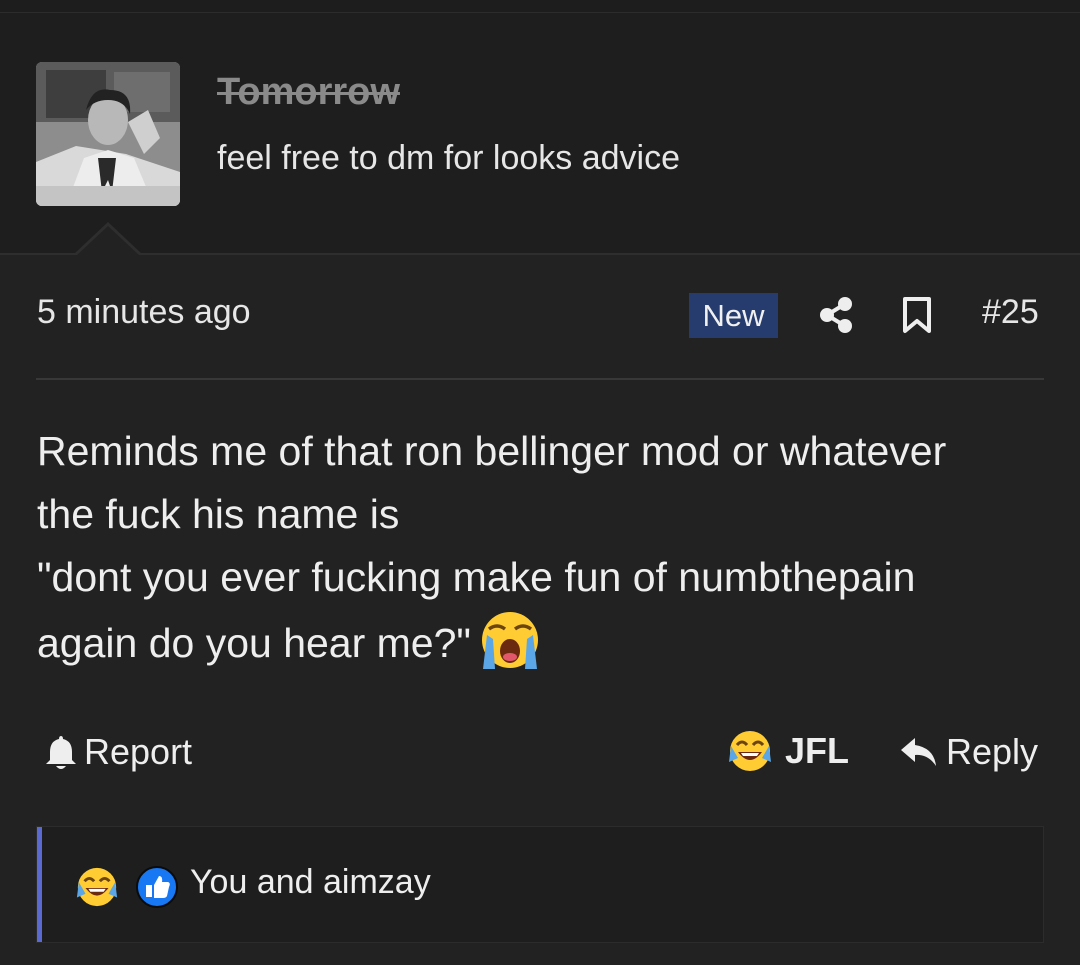 The height and width of the screenshot is (965, 1080). What do you see at coordinates (157, 887) in the screenshot?
I see `thumbs-up-icon` at bounding box center [157, 887].